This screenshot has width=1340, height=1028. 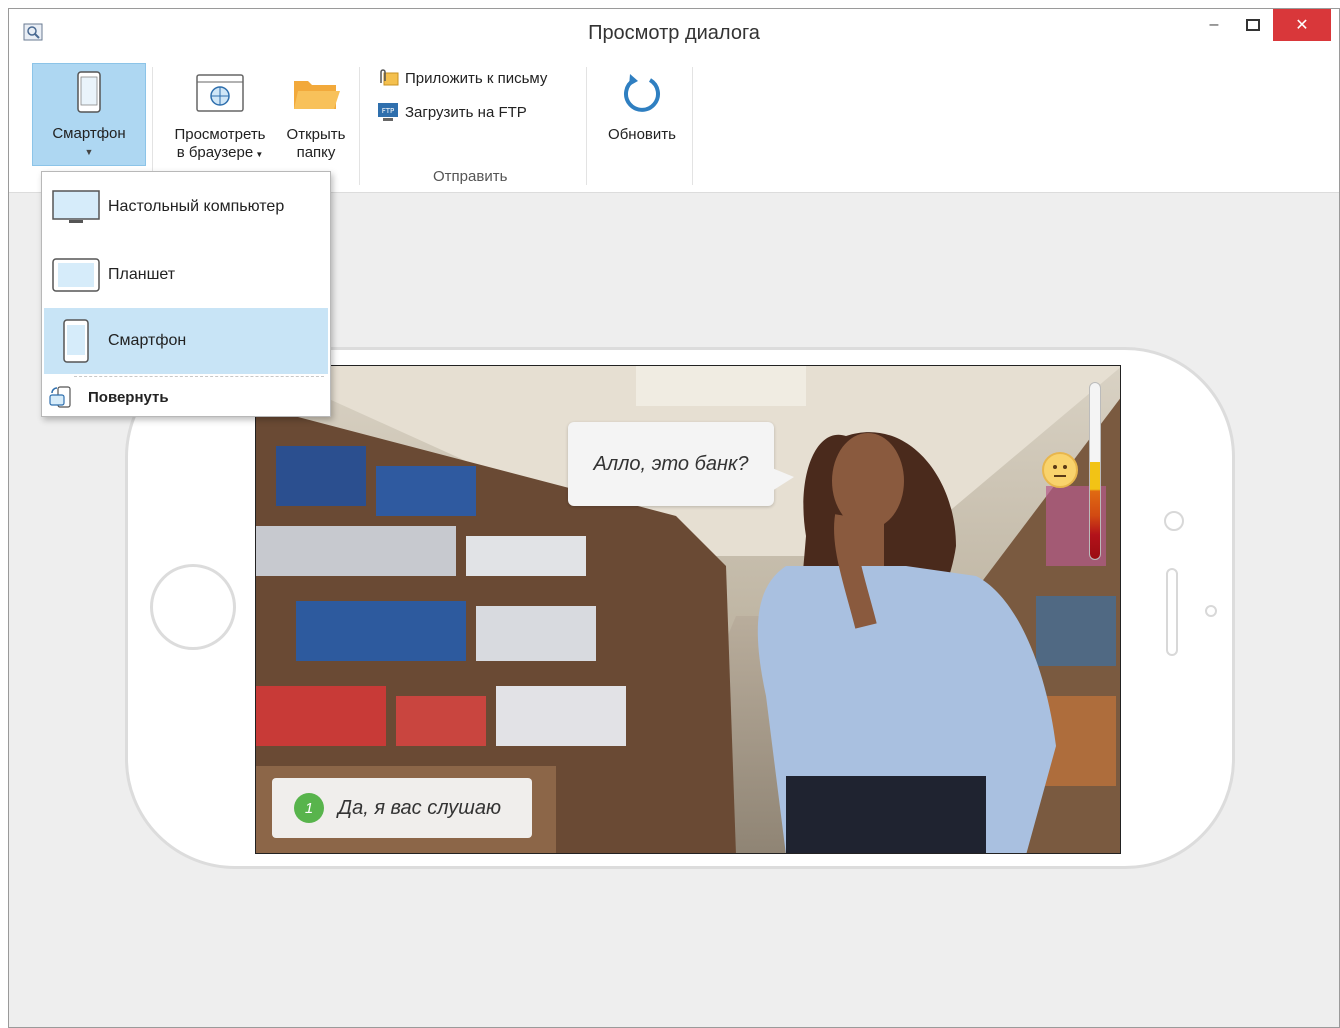 I want to click on answer-option: 1 Да, я вас слушаю, so click(x=402, y=808).